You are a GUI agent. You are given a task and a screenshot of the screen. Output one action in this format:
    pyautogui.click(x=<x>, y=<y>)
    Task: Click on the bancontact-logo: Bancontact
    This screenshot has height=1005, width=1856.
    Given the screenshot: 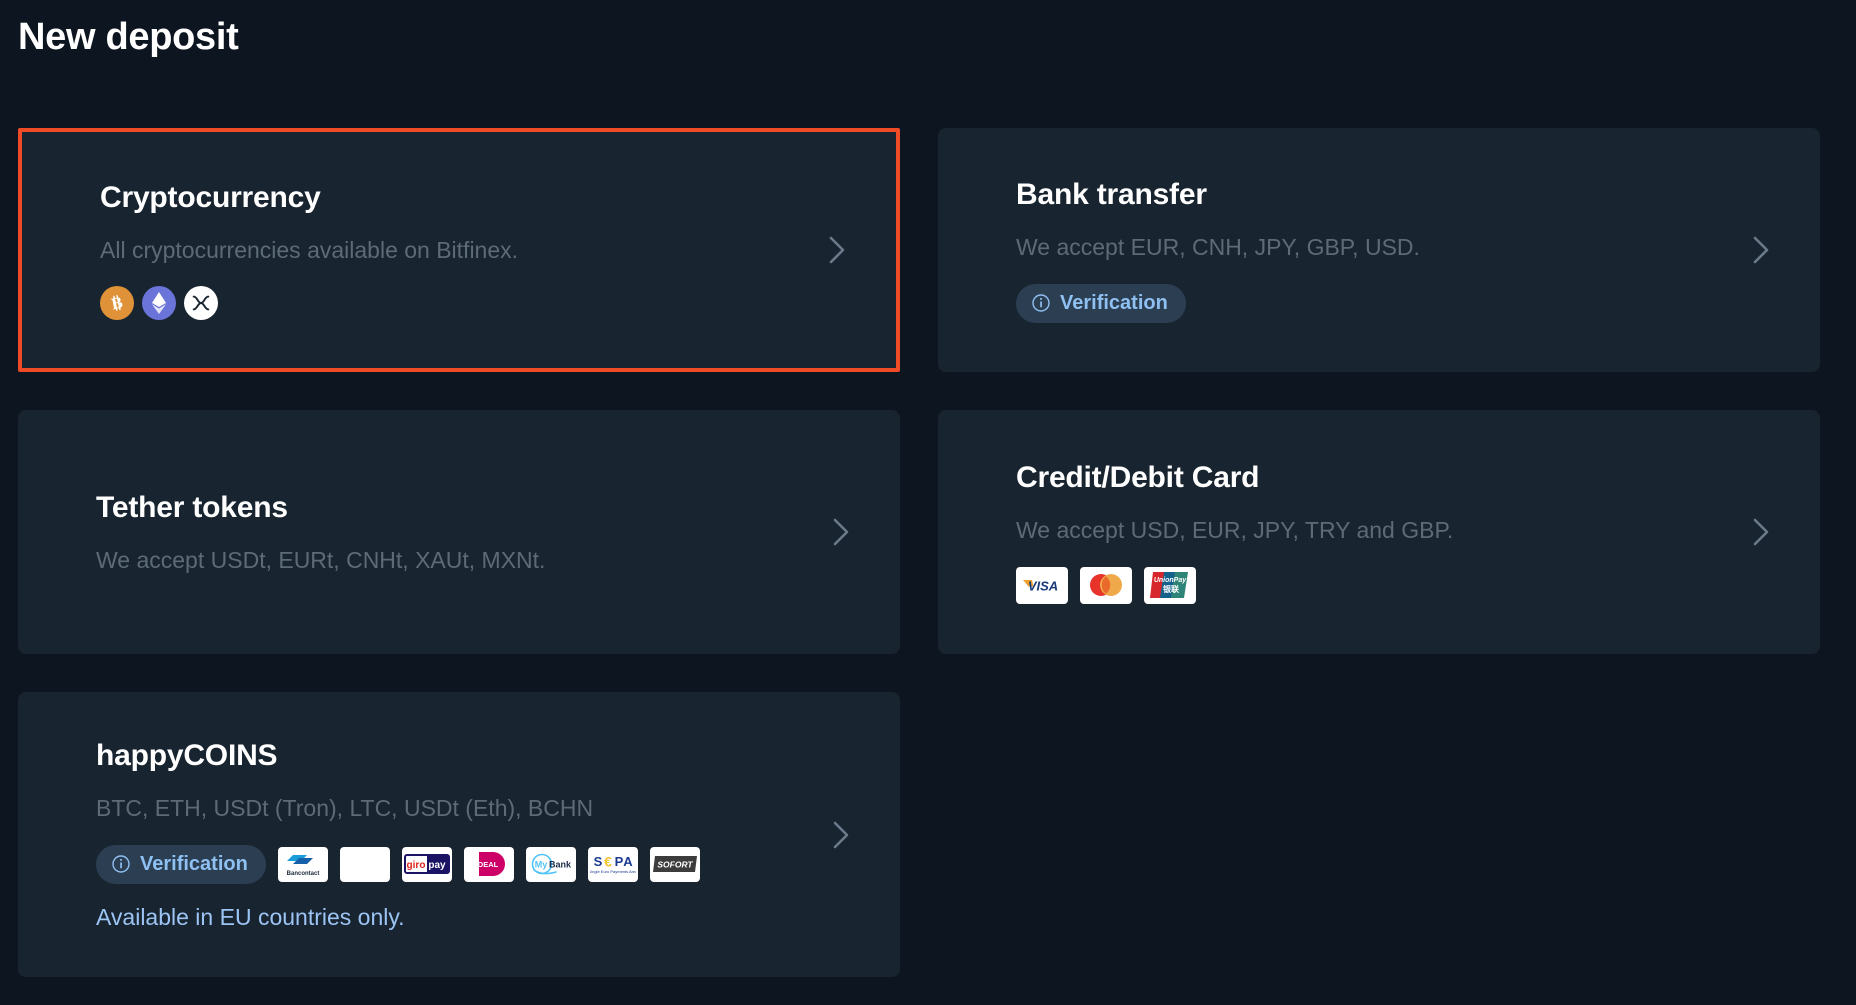 What is the action you would take?
    pyautogui.click(x=302, y=864)
    